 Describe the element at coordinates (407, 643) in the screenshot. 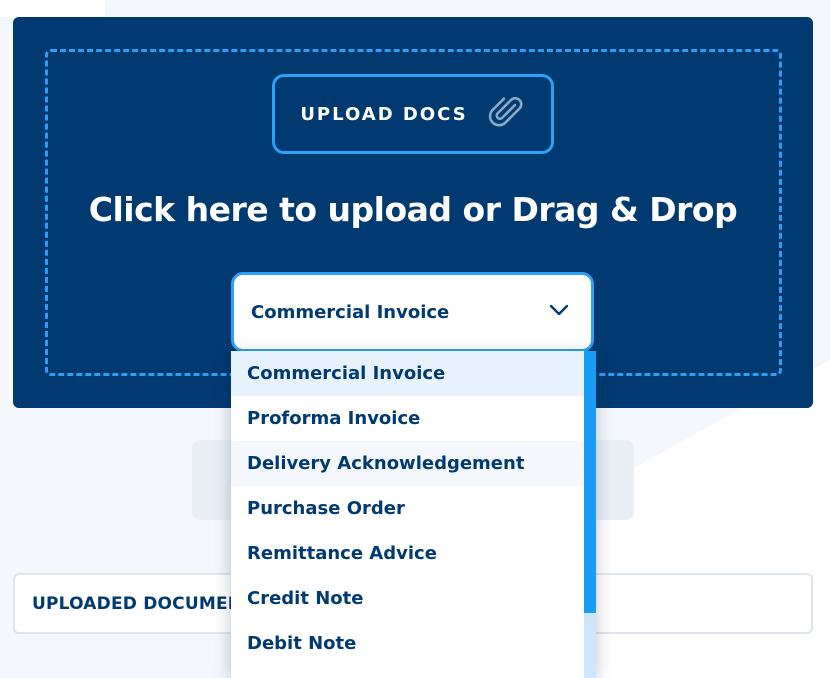

I see `dropdown-option: Debit Note` at that location.